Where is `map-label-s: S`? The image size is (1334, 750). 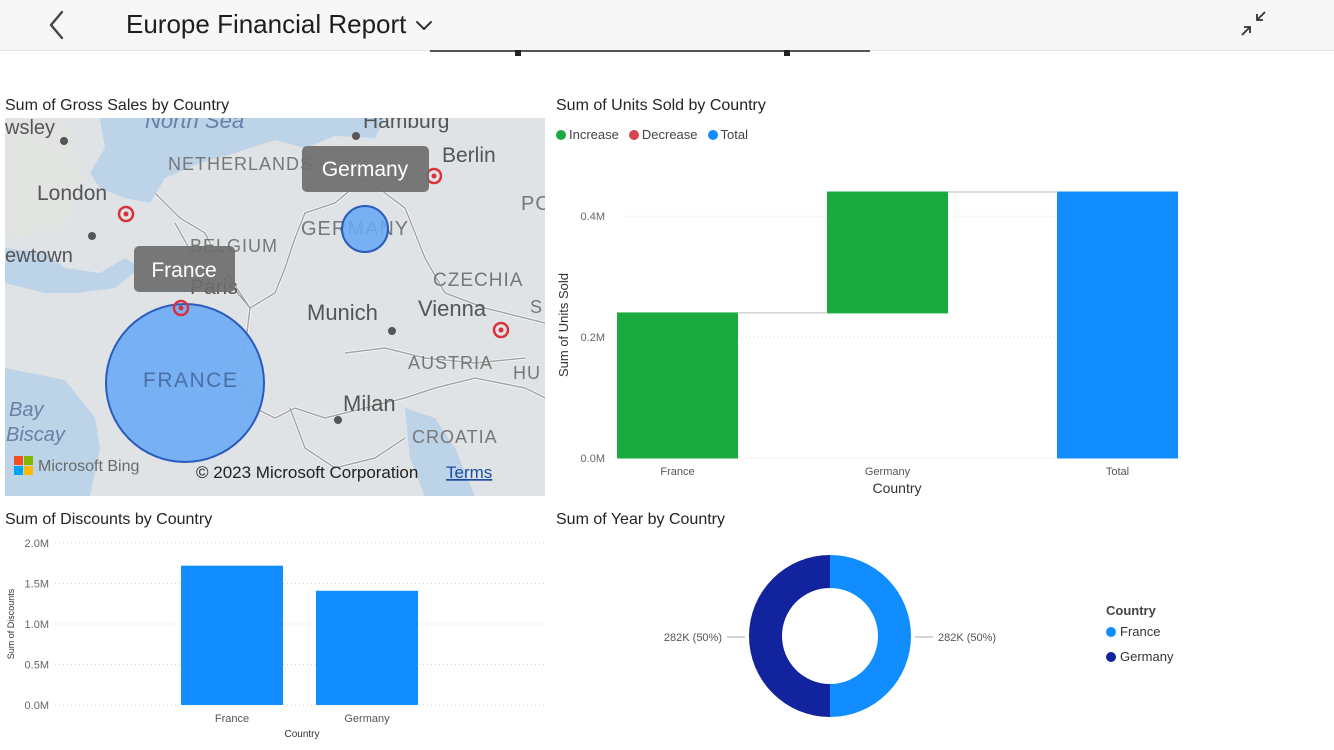
map-label-s: S is located at coordinates (536, 307).